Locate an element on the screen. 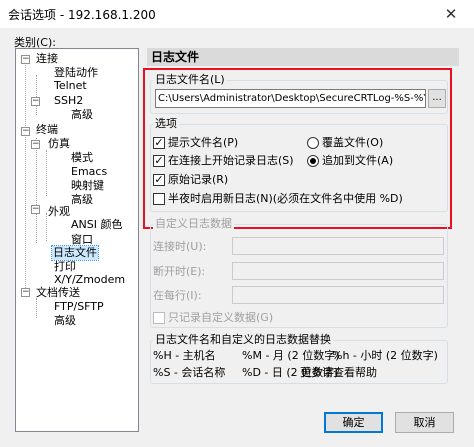 This screenshot has width=474, height=447. on-each-line-input is located at coordinates (338, 295).